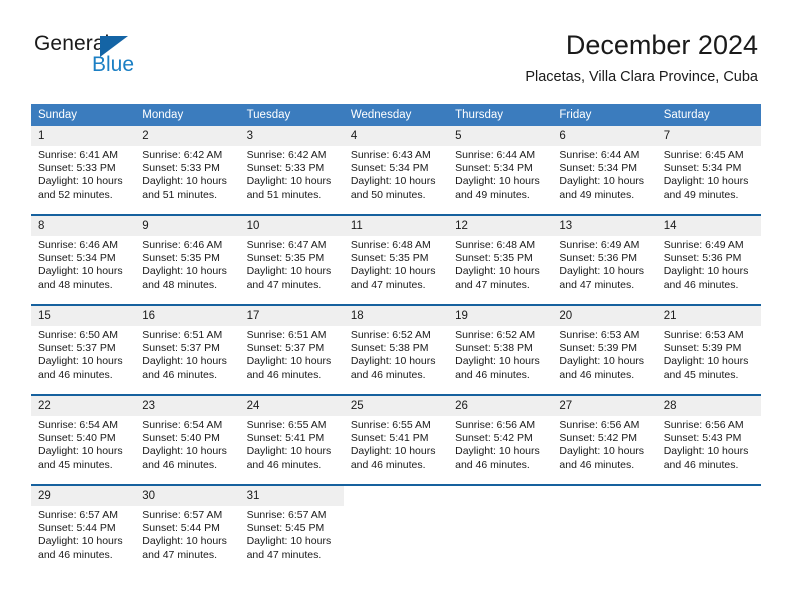 The image size is (792, 612). I want to click on day-number: 14, so click(708, 226).